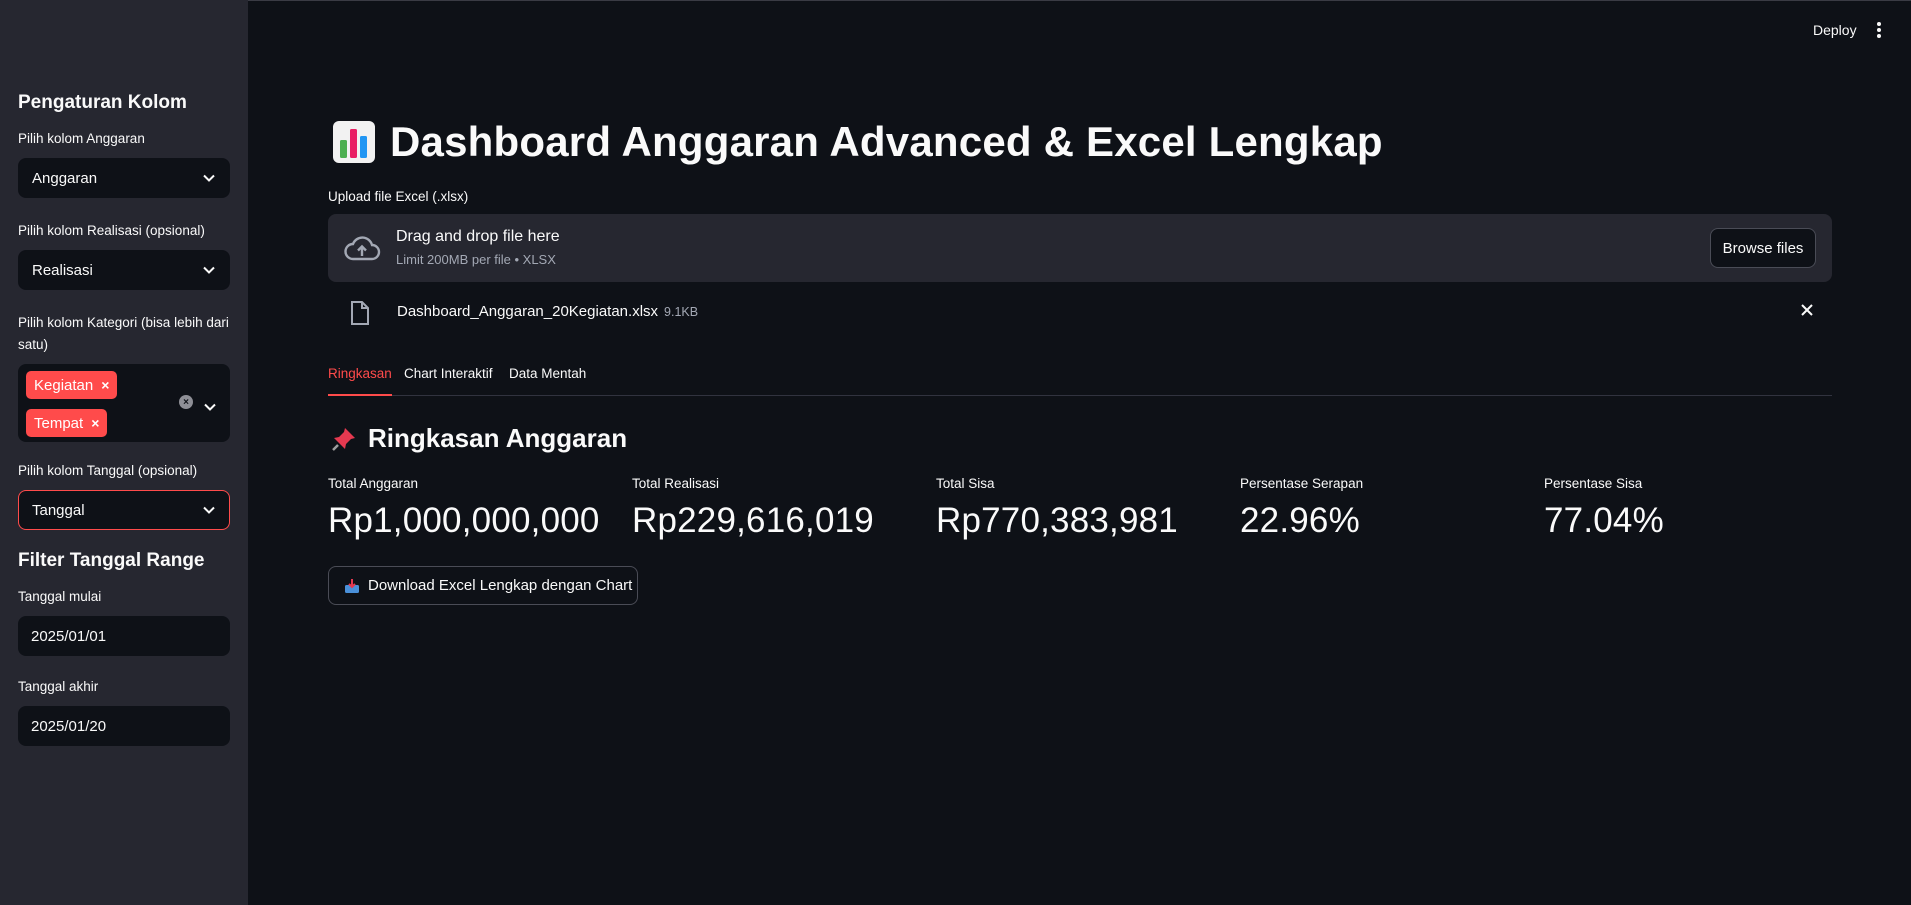 This screenshot has height=905, width=1911. Describe the element at coordinates (65, 178) in the screenshot. I see `anggaran-select-value: Anggaran` at that location.